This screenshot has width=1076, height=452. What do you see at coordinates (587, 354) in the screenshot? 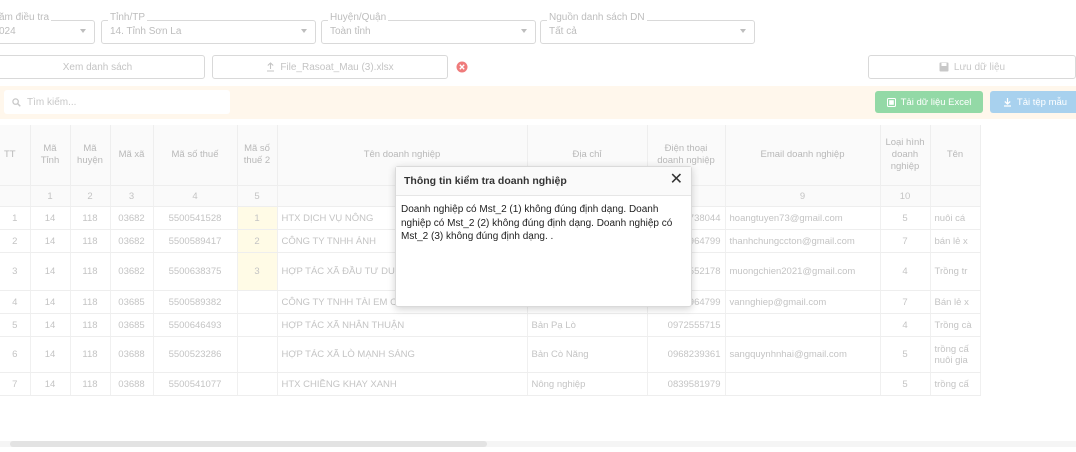
I see `cell-address: Bản Cò Năng` at bounding box center [587, 354].